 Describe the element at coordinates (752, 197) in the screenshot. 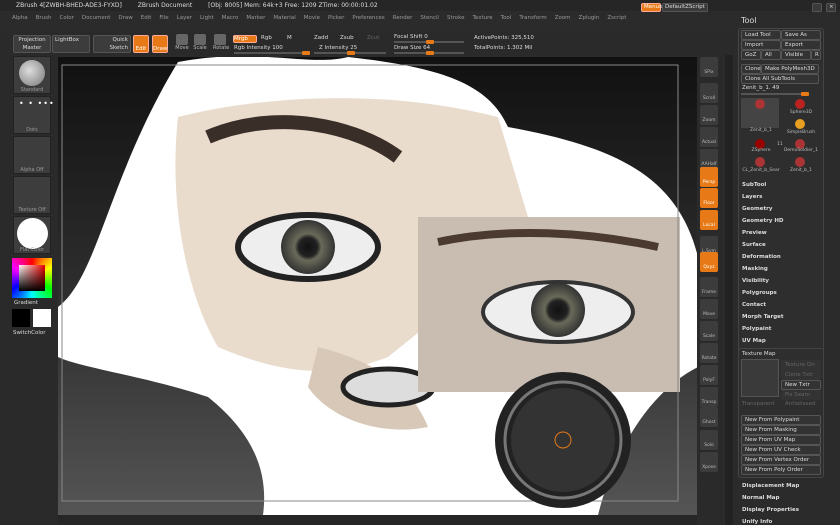

I see `section-layers: Layers` at that location.